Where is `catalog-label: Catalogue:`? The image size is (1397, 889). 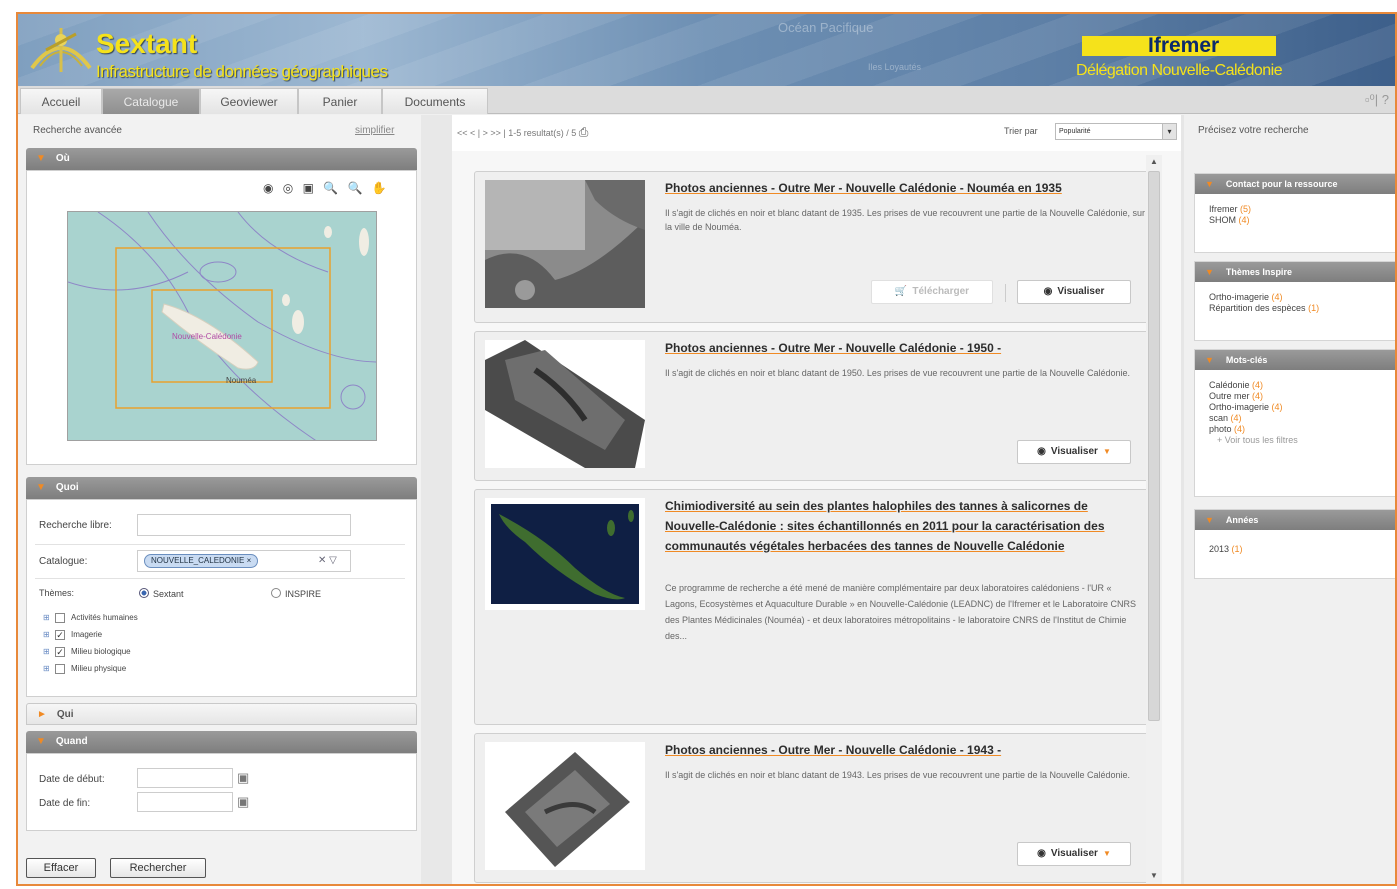 catalog-label: Catalogue: is located at coordinates (63, 561).